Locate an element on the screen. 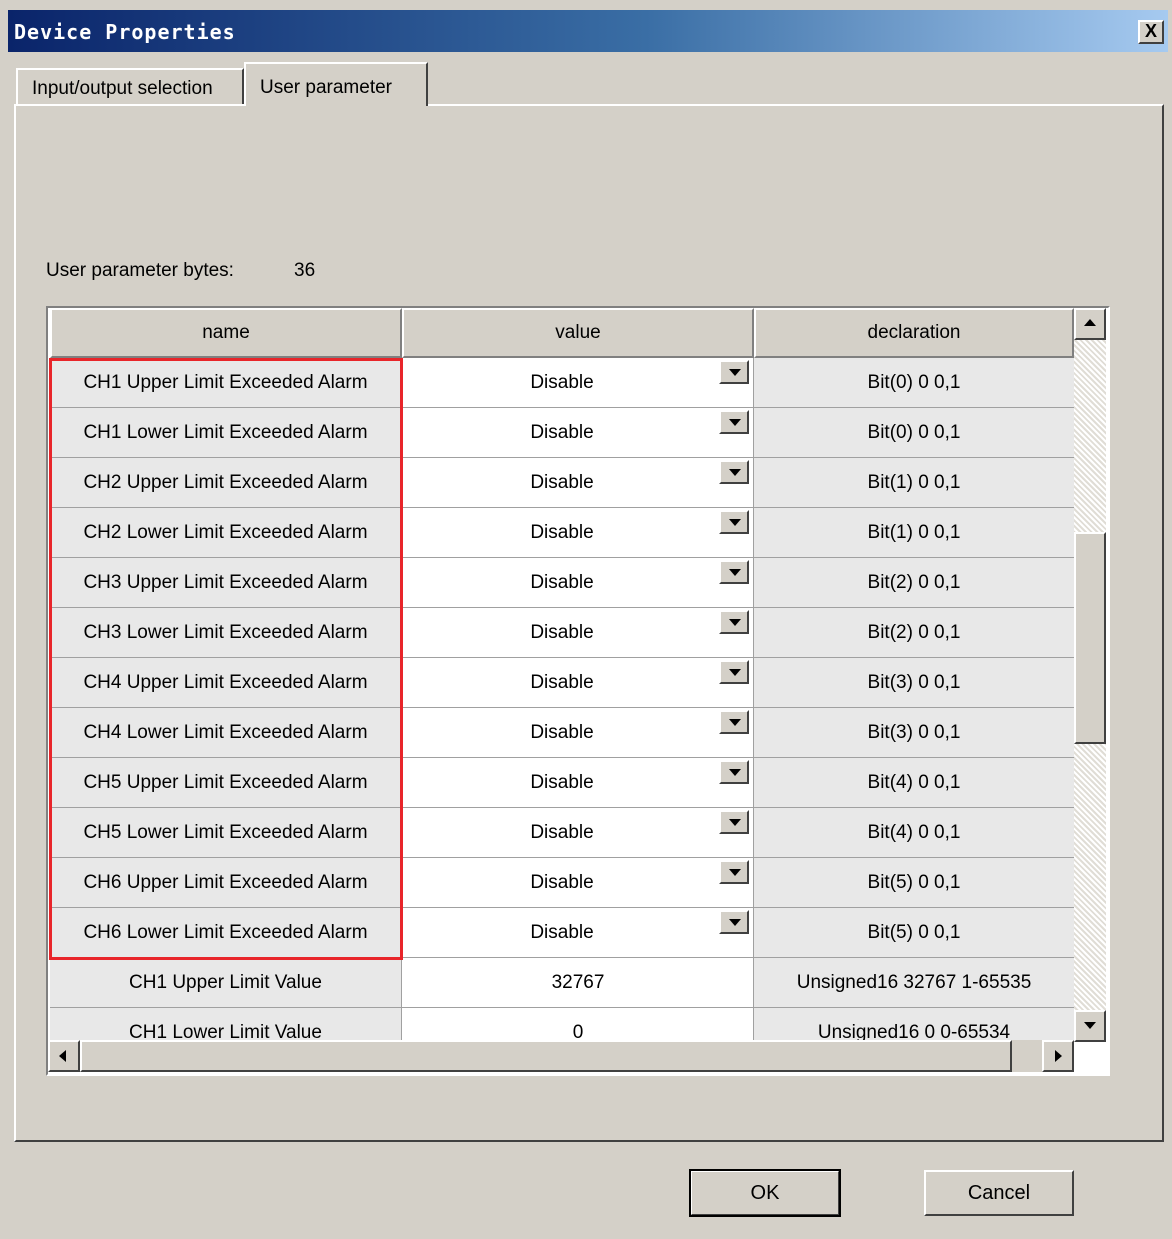 Image resolution: width=1172 pixels, height=1239 pixels. user-parameter-bytes-value: 36 is located at coordinates (305, 270).